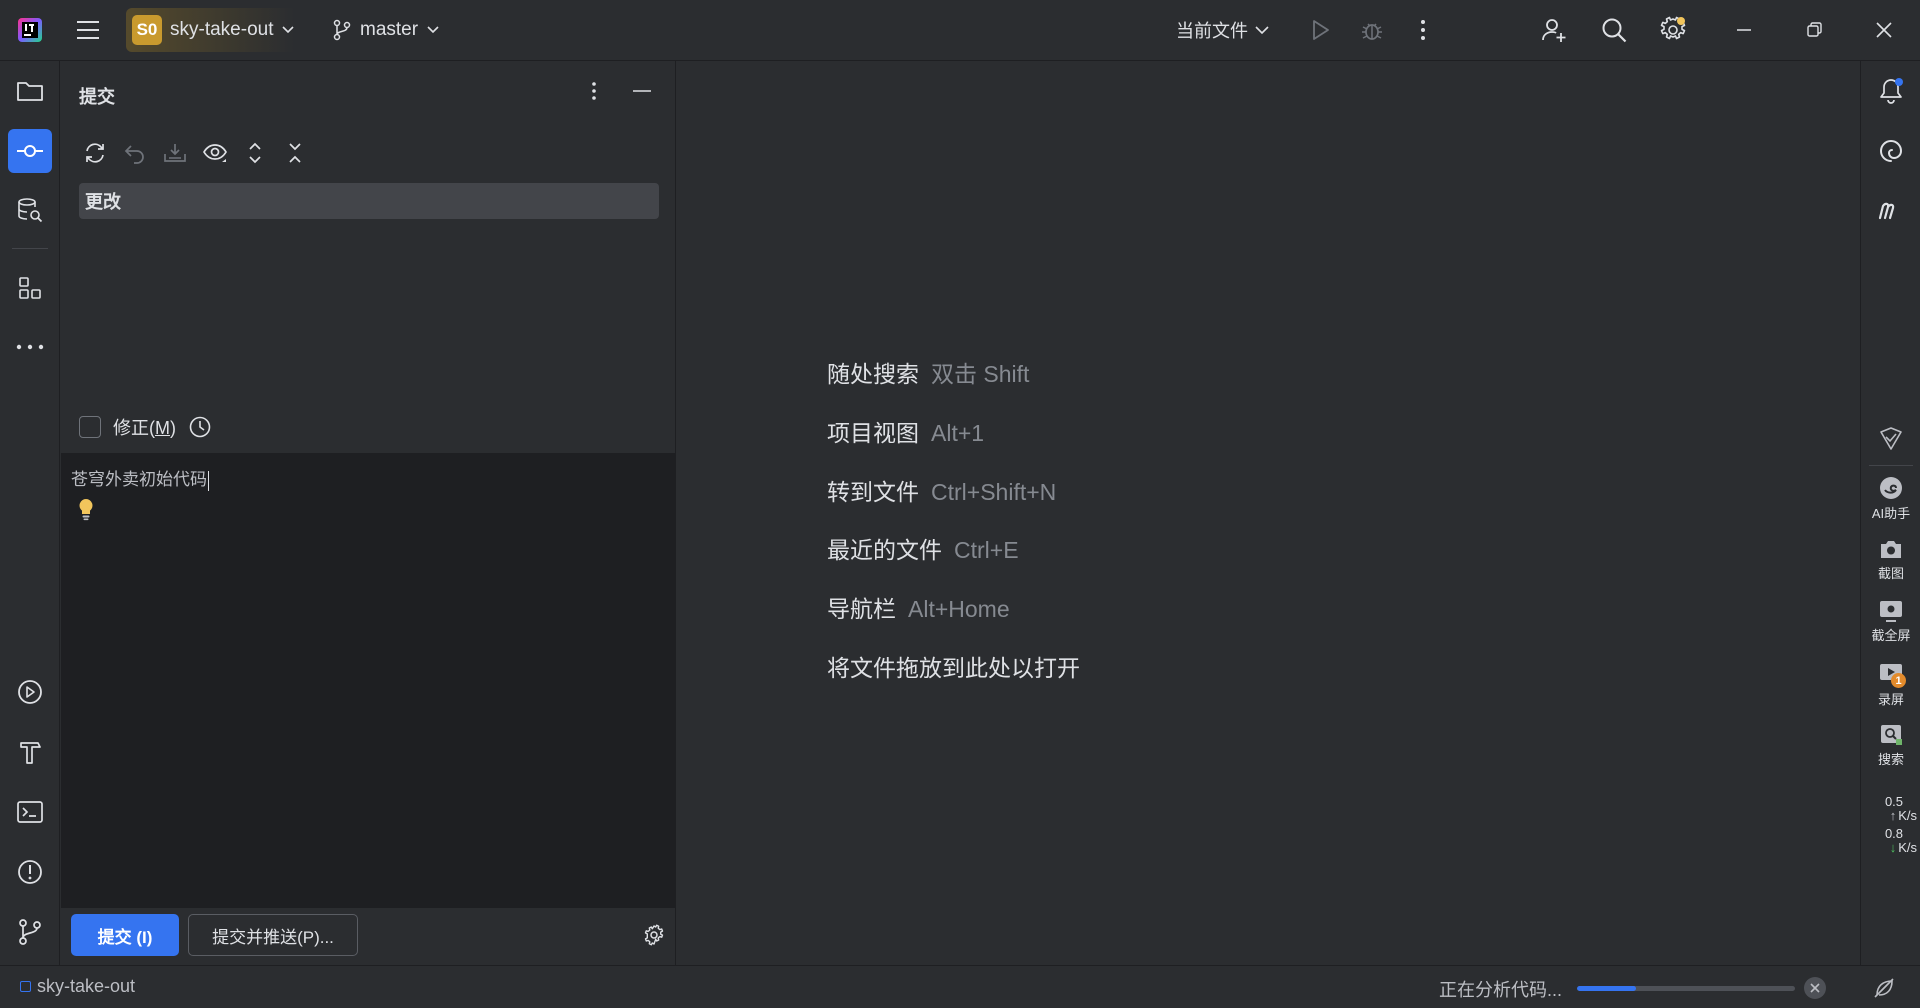 The height and width of the screenshot is (1008, 1920). I want to click on network-speed-widget: 0.5 ↑ K/s 0.8 ↓ K/s, so click(1894, 825).